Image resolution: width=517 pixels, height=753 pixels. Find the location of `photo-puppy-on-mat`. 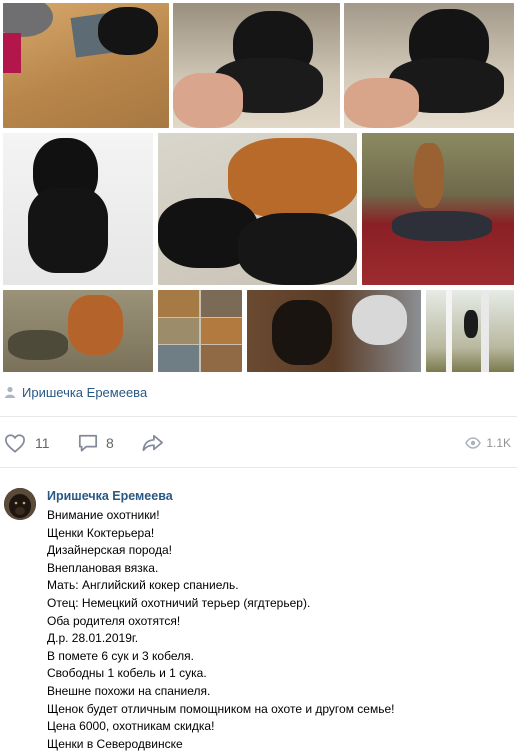

photo-puppy-on-mat is located at coordinates (86, 65).